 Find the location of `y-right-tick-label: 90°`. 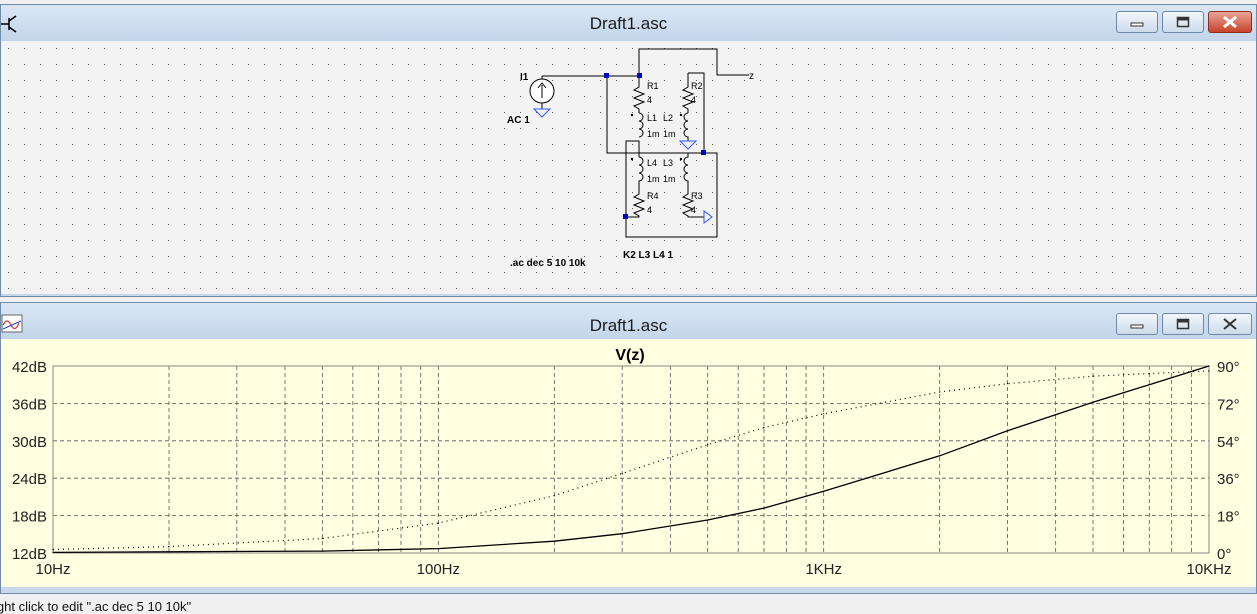

y-right-tick-label: 90° is located at coordinates (1228, 367).